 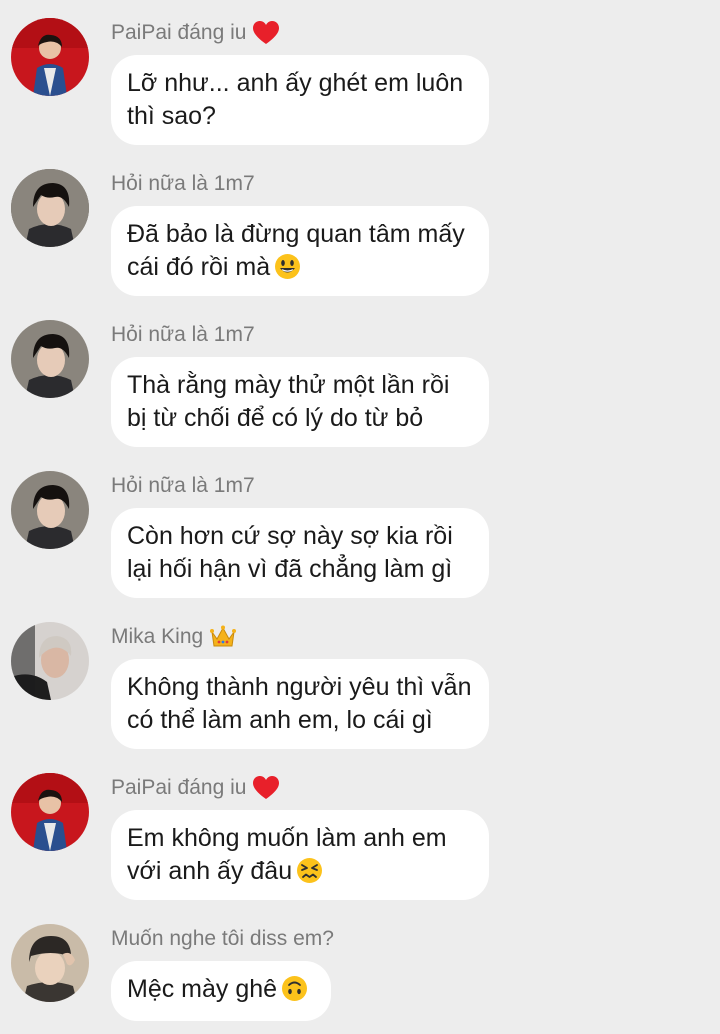 What do you see at coordinates (174, 637) in the screenshot?
I see `sender-name: Mika King` at bounding box center [174, 637].